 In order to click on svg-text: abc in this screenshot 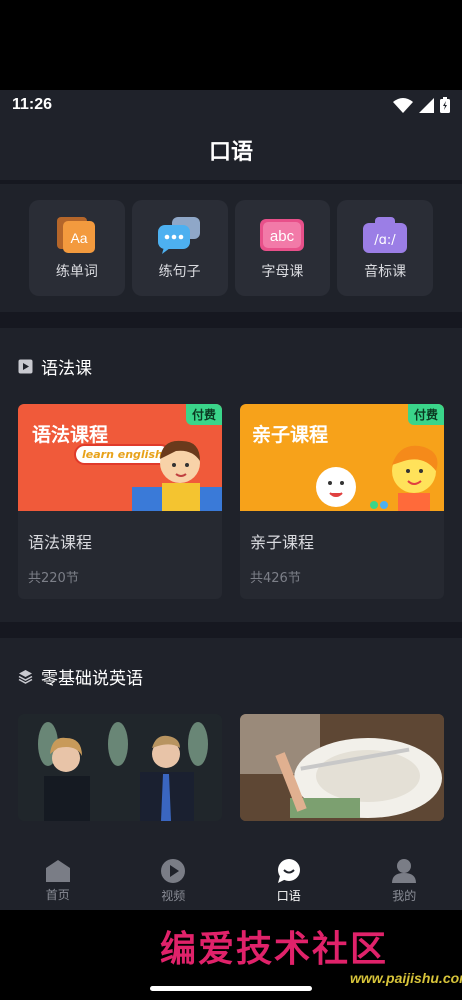, I will do `click(282, 236)`.